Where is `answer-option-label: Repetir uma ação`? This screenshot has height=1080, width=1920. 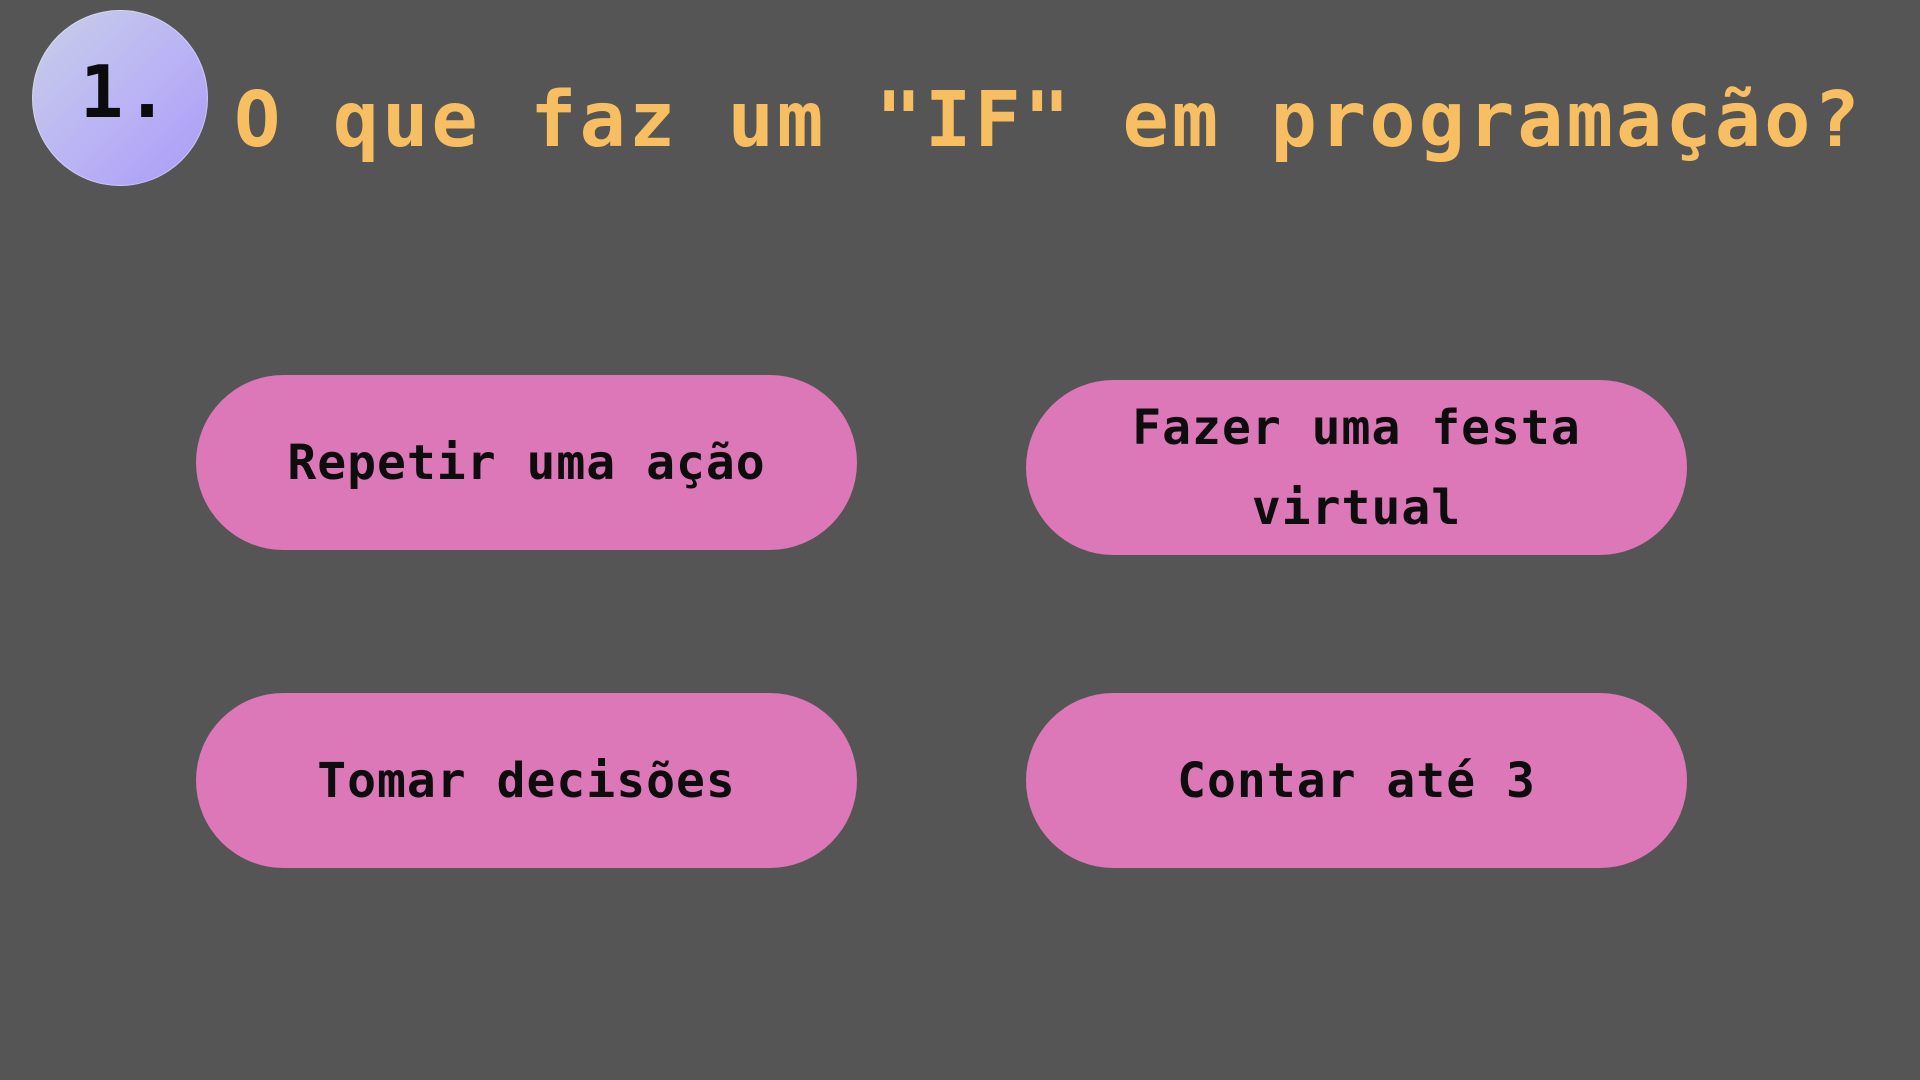 answer-option-label: Repetir uma ação is located at coordinates (526, 462).